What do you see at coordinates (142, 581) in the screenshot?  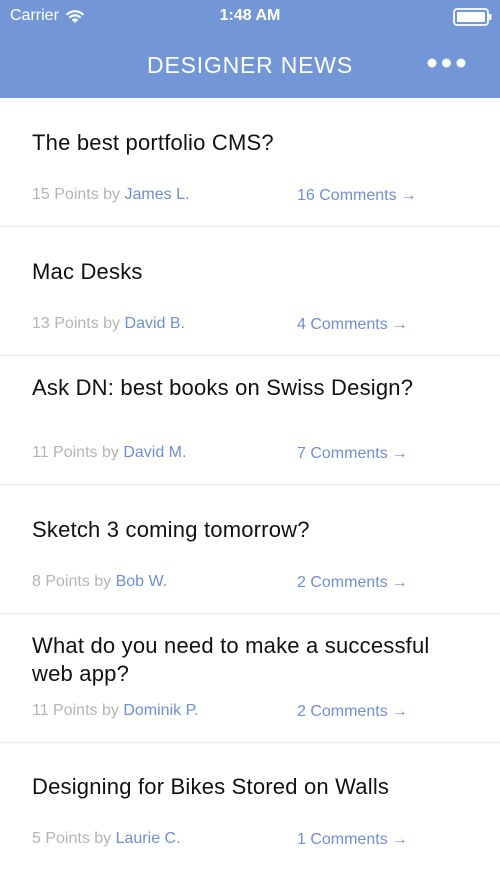 I see `author-link: Bob W.` at bounding box center [142, 581].